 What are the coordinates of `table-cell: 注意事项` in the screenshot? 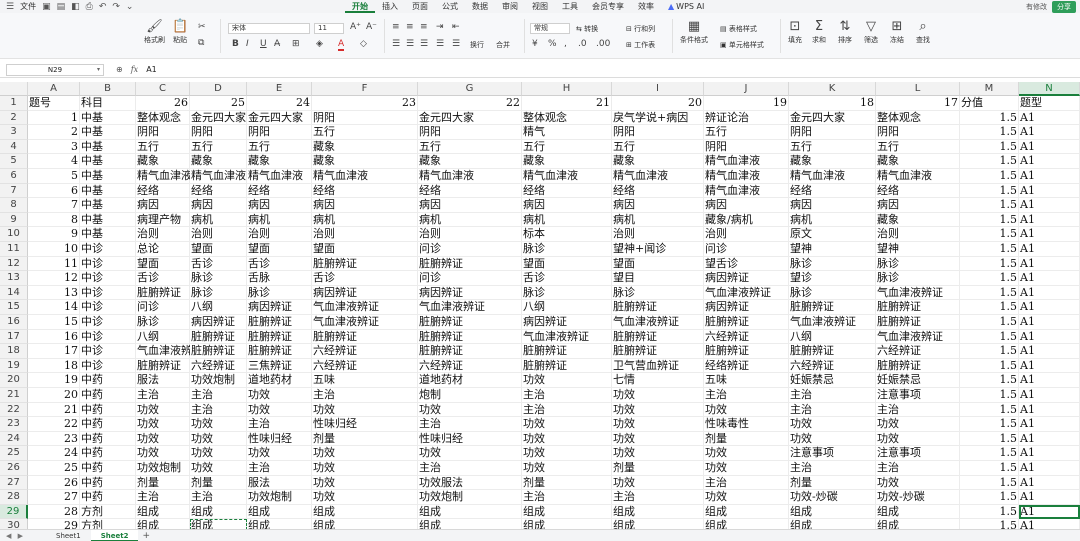 It's located at (918, 453).